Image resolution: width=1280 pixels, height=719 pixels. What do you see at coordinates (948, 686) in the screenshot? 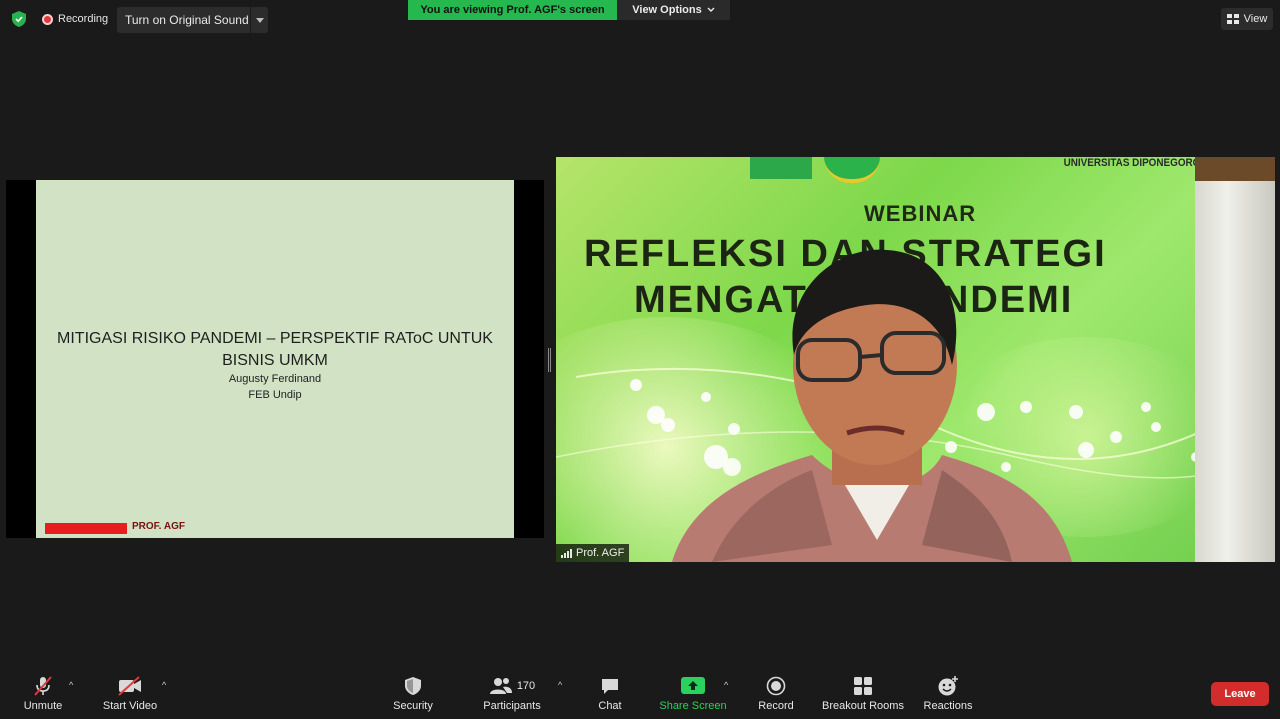
I see `smiley-add-icon` at bounding box center [948, 686].